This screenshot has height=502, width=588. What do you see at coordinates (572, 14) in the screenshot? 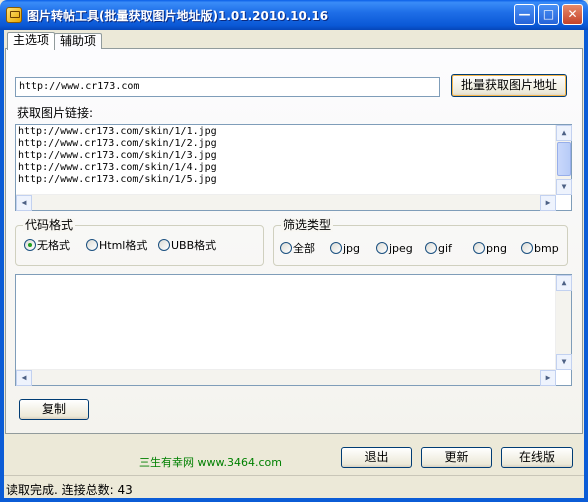
I see `close-button: ✕` at bounding box center [572, 14].